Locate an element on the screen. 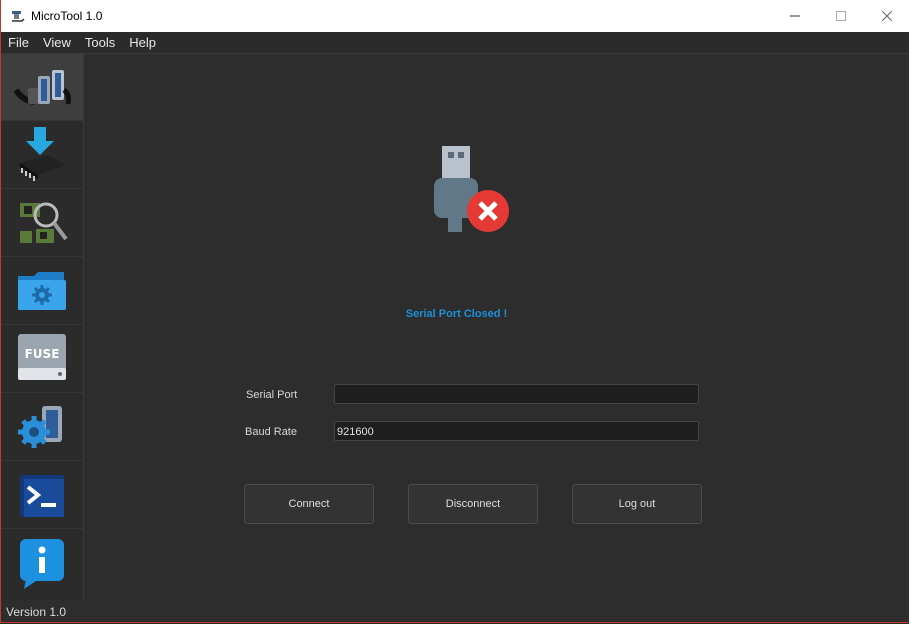  magnifier-board-icon is located at coordinates (44, 222).